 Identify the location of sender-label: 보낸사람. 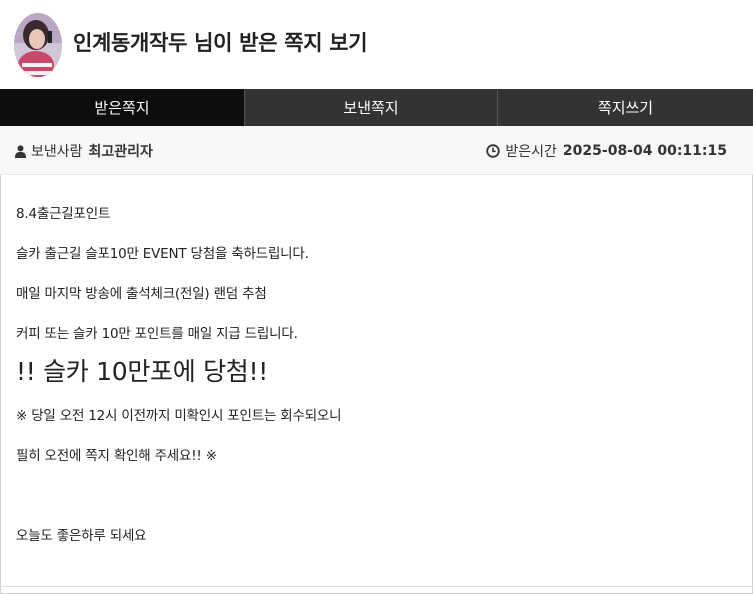
(57, 152).